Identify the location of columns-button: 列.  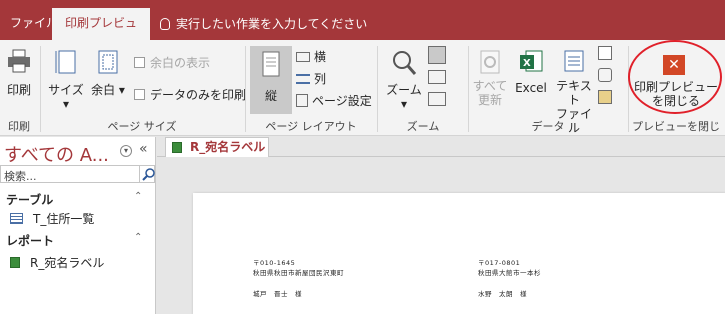
(311, 79).